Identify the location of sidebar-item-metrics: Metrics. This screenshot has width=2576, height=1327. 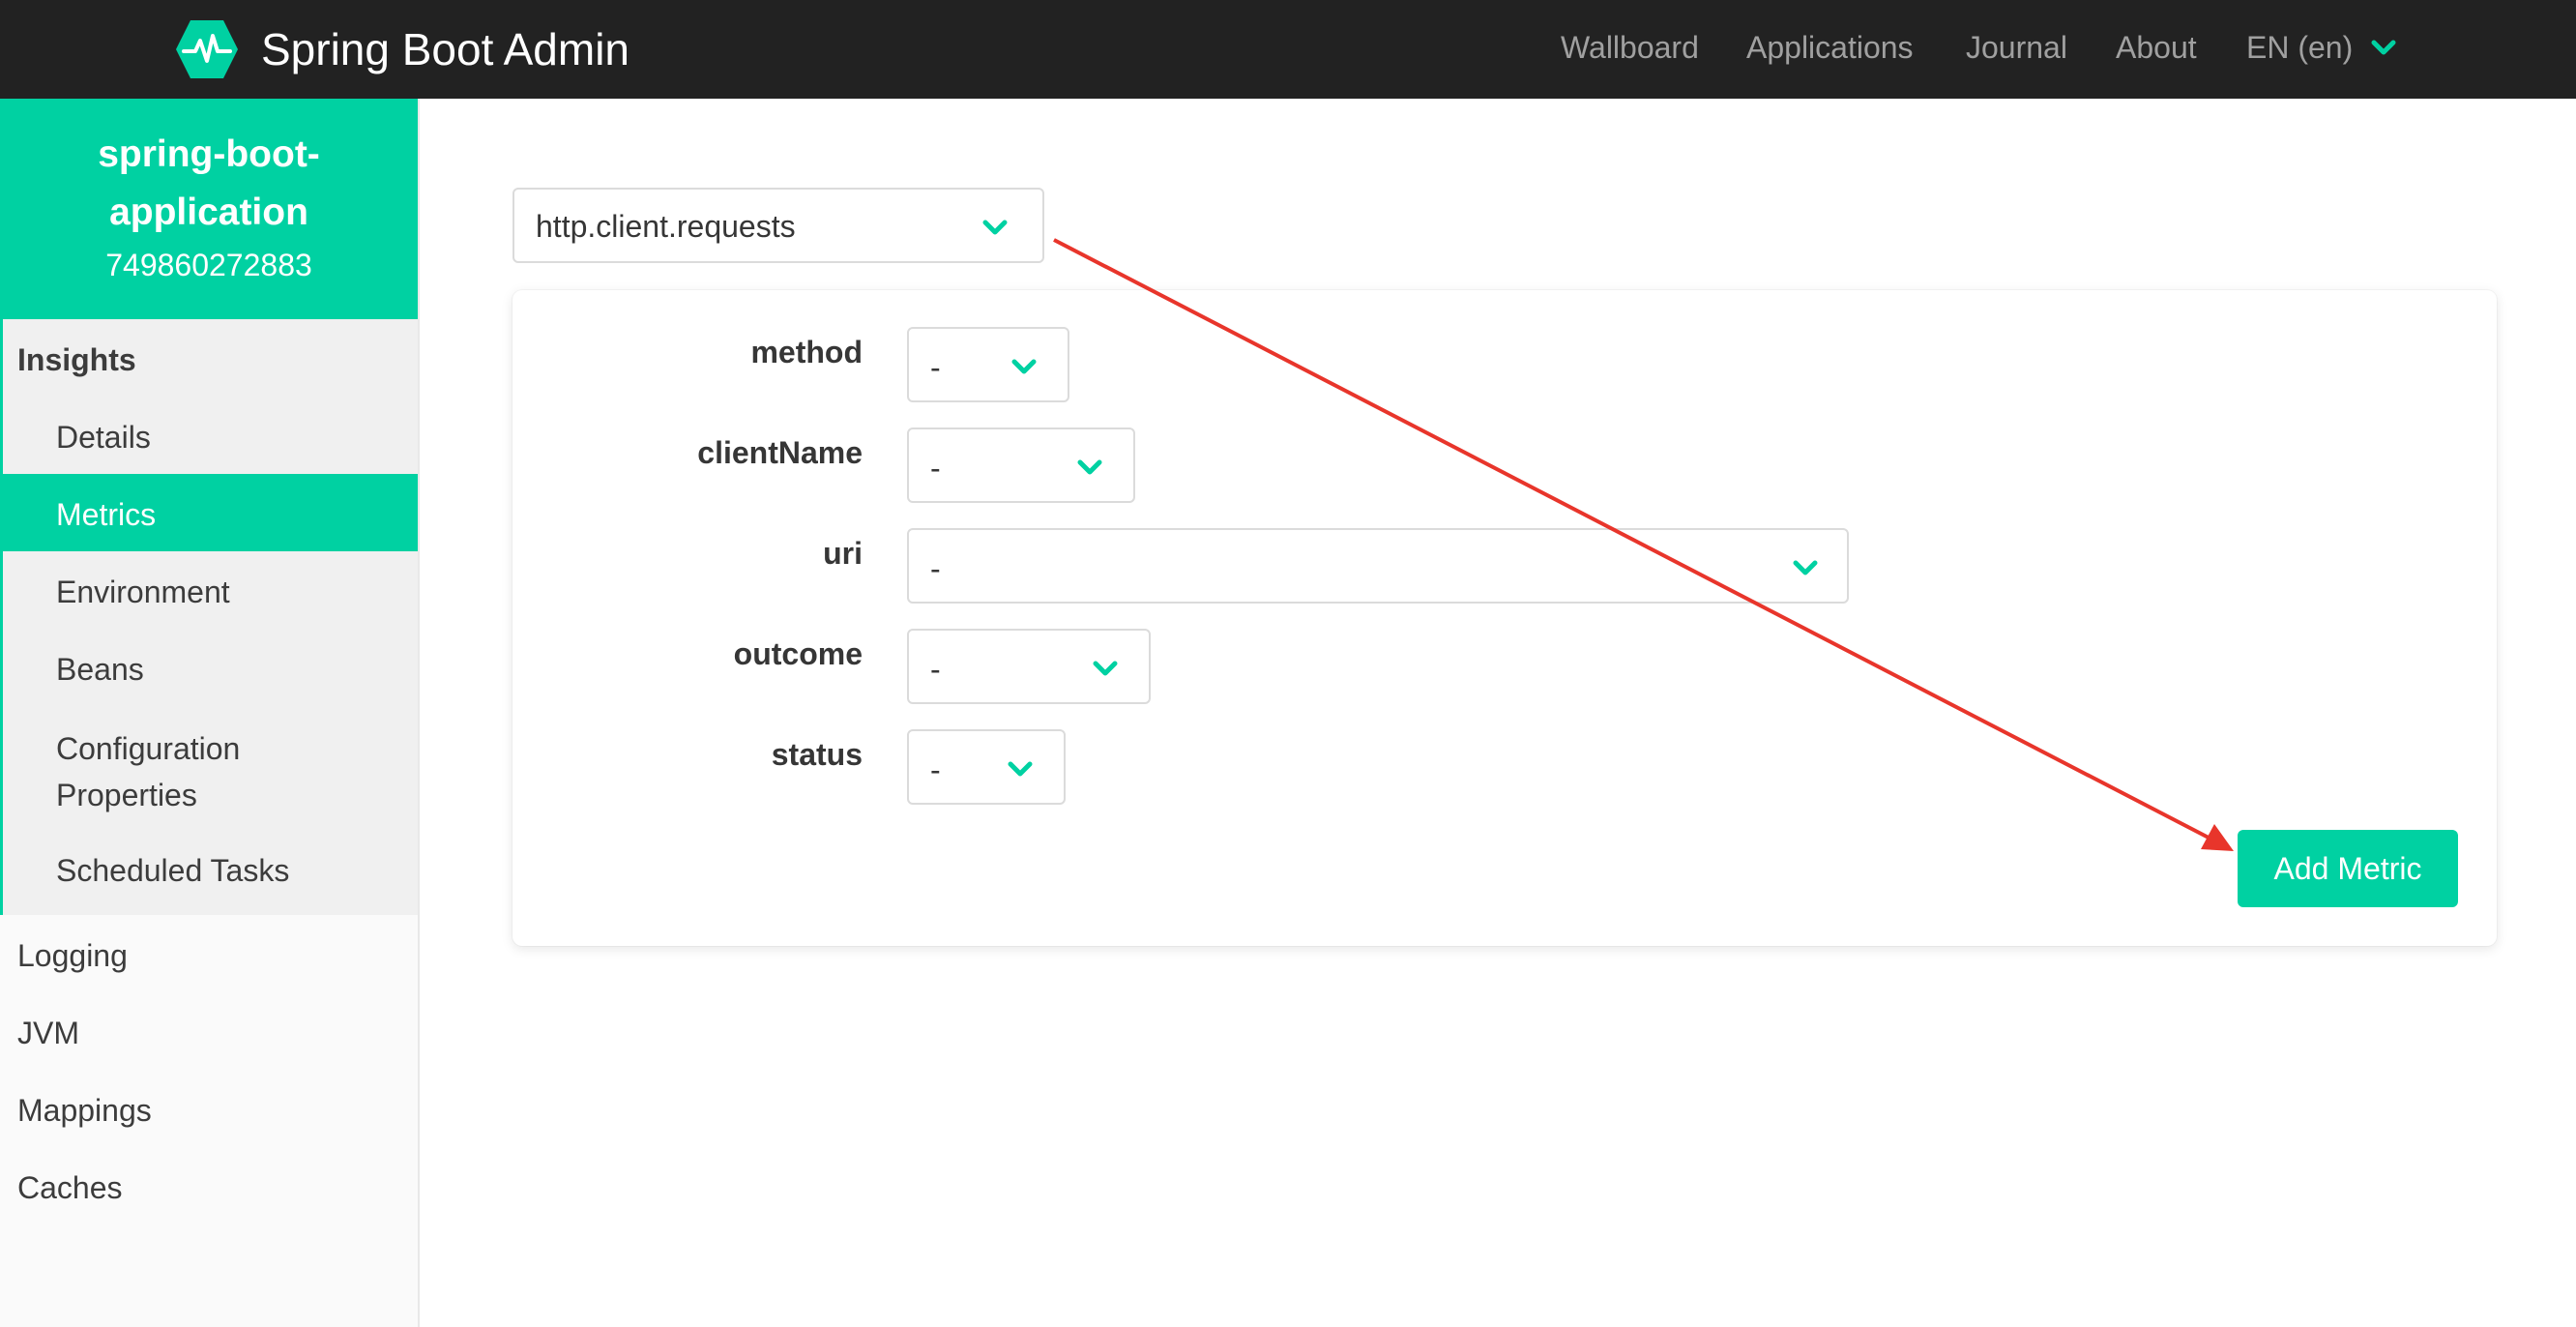
(106, 514).